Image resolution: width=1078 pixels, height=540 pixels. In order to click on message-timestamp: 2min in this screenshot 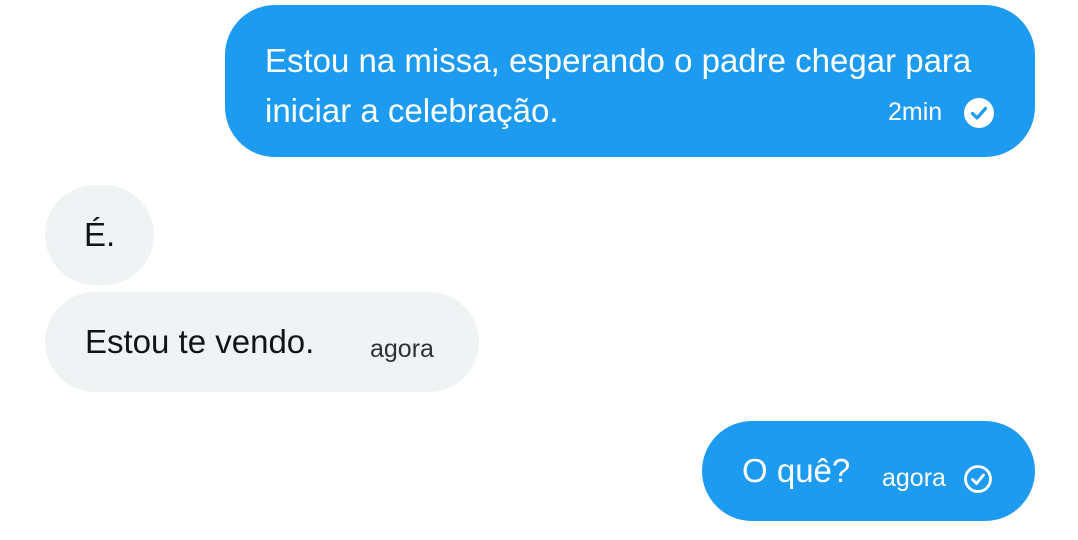, I will do `click(915, 112)`.